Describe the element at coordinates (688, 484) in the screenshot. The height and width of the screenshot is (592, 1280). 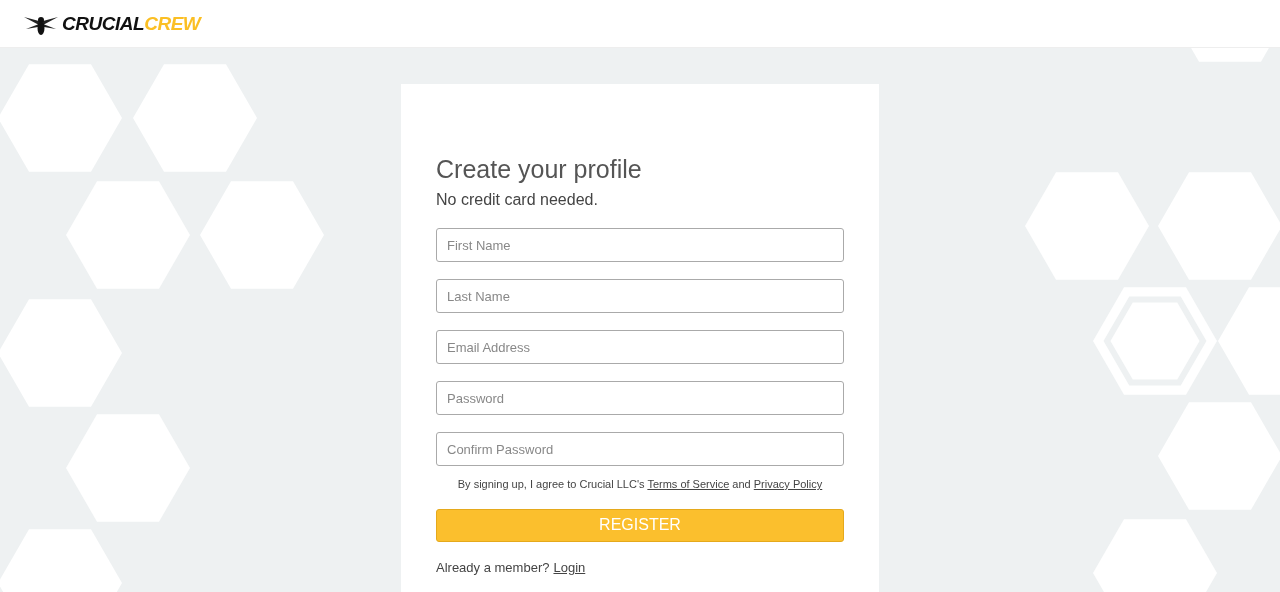
I see `terms-link: Terms of Service` at that location.